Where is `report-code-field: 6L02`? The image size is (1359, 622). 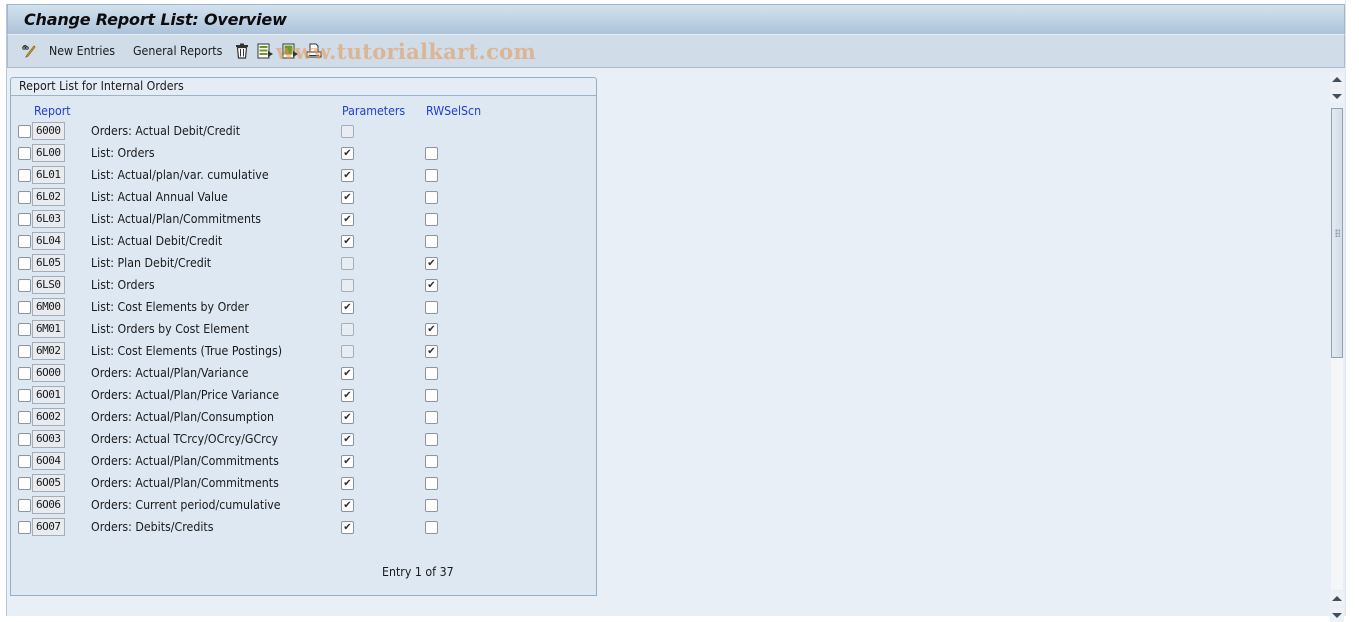
report-code-field: 6L02 is located at coordinates (48, 197).